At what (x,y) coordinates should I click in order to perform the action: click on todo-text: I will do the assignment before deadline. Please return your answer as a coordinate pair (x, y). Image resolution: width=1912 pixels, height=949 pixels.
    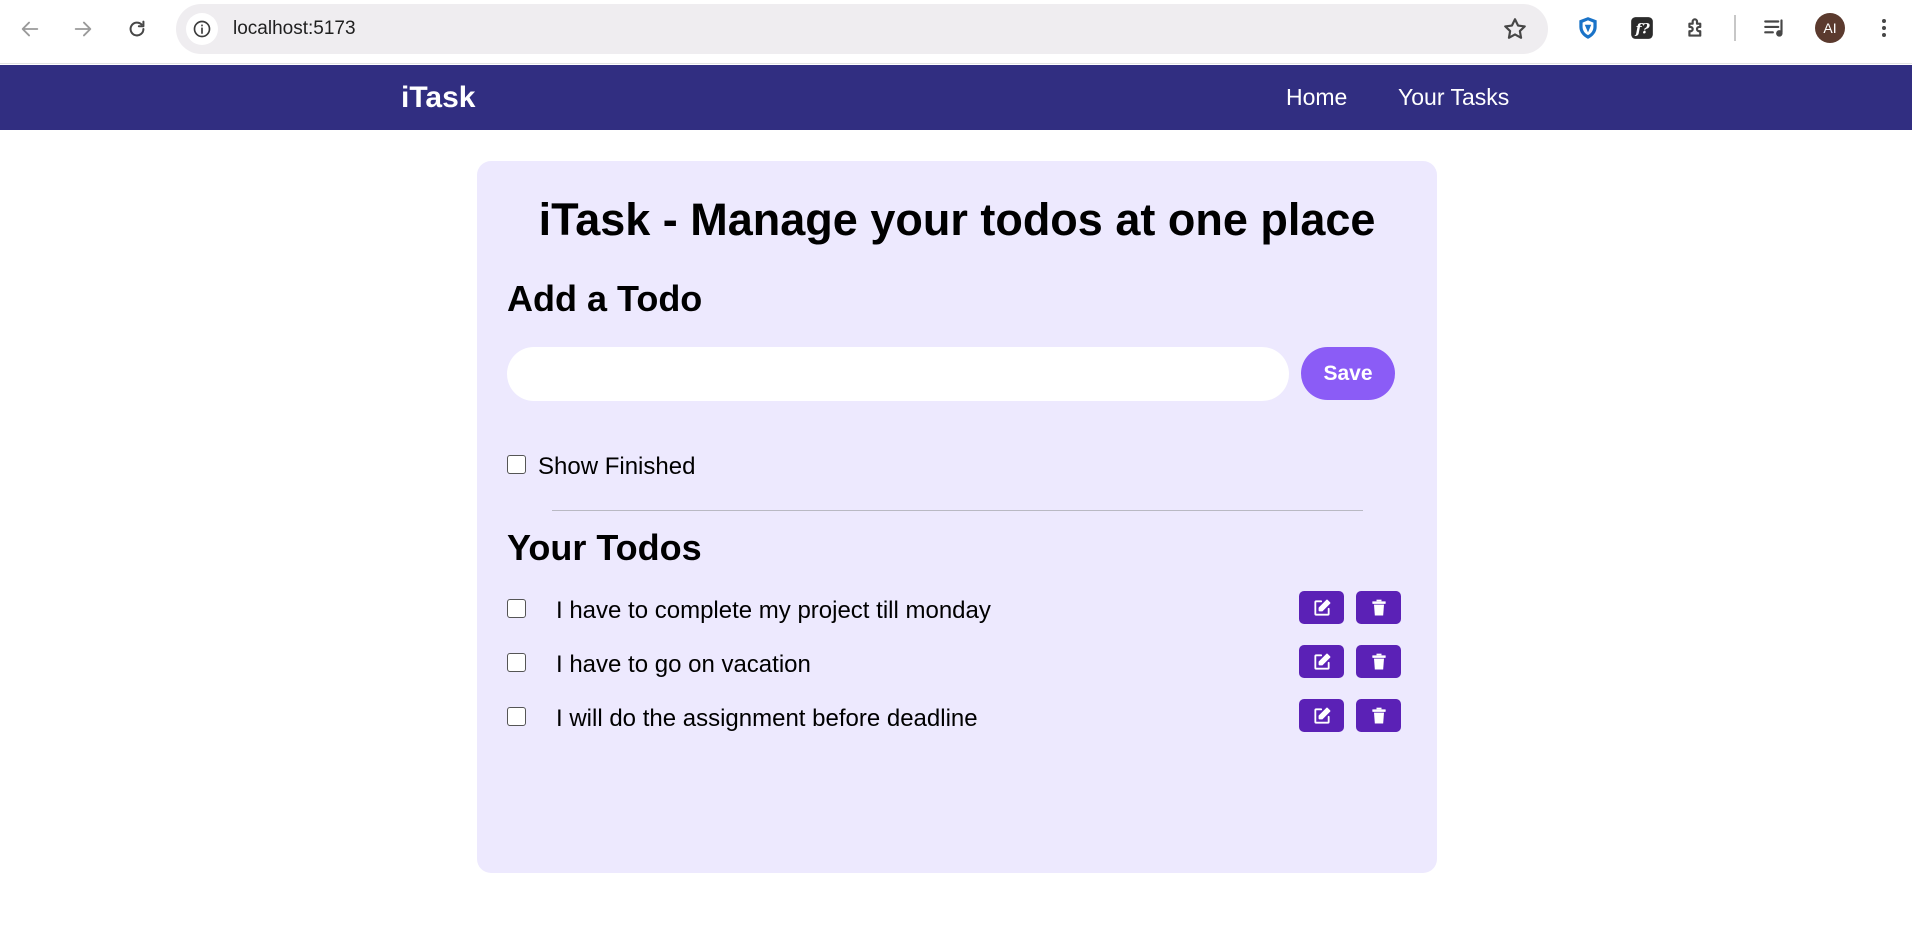
    Looking at the image, I should click on (767, 718).